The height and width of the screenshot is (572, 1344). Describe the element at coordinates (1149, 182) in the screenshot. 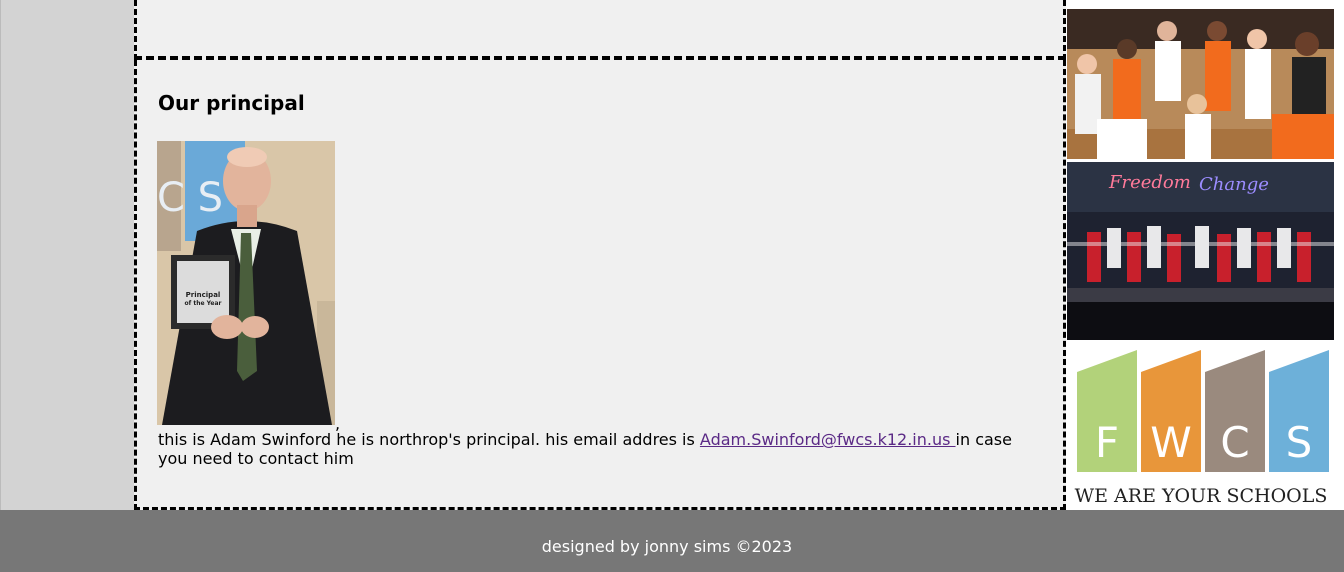

I see `neon-sign-freedom: Freedom` at that location.